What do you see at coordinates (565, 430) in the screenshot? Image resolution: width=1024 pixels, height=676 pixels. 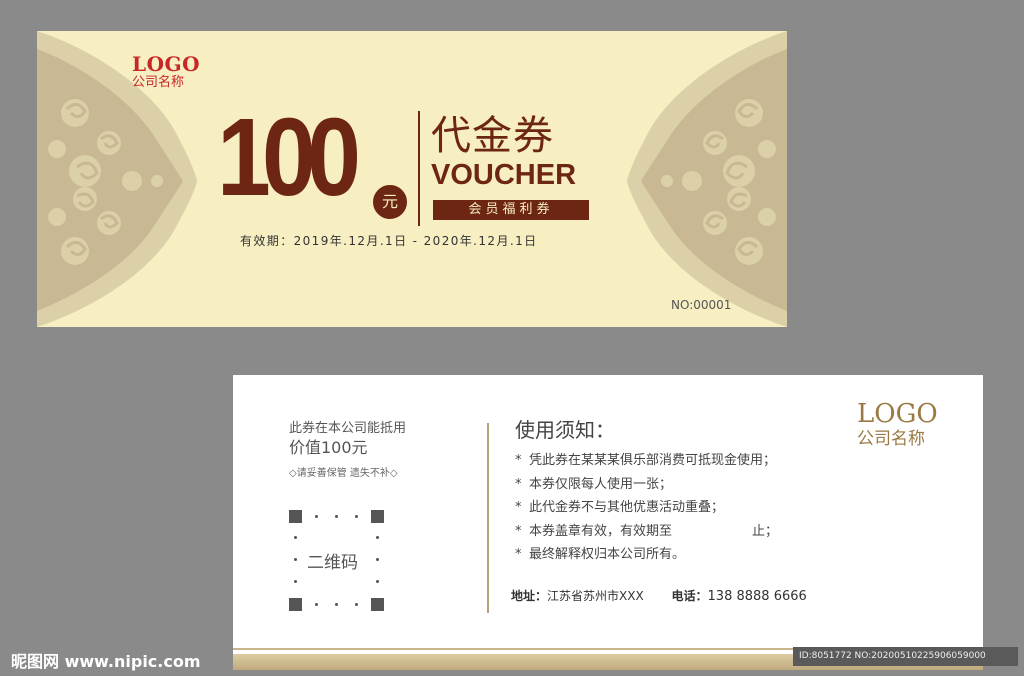 I see `usage-notice-title: 使用须知：` at bounding box center [565, 430].